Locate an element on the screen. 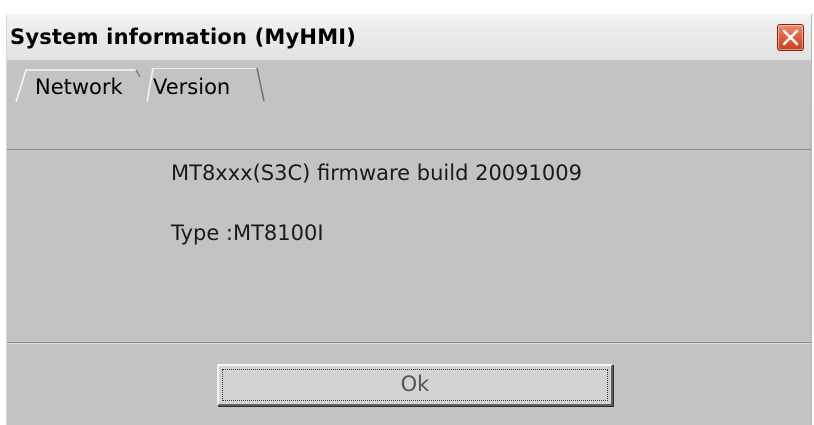 The height and width of the screenshot is (425, 814). close-button is located at coordinates (790, 37).